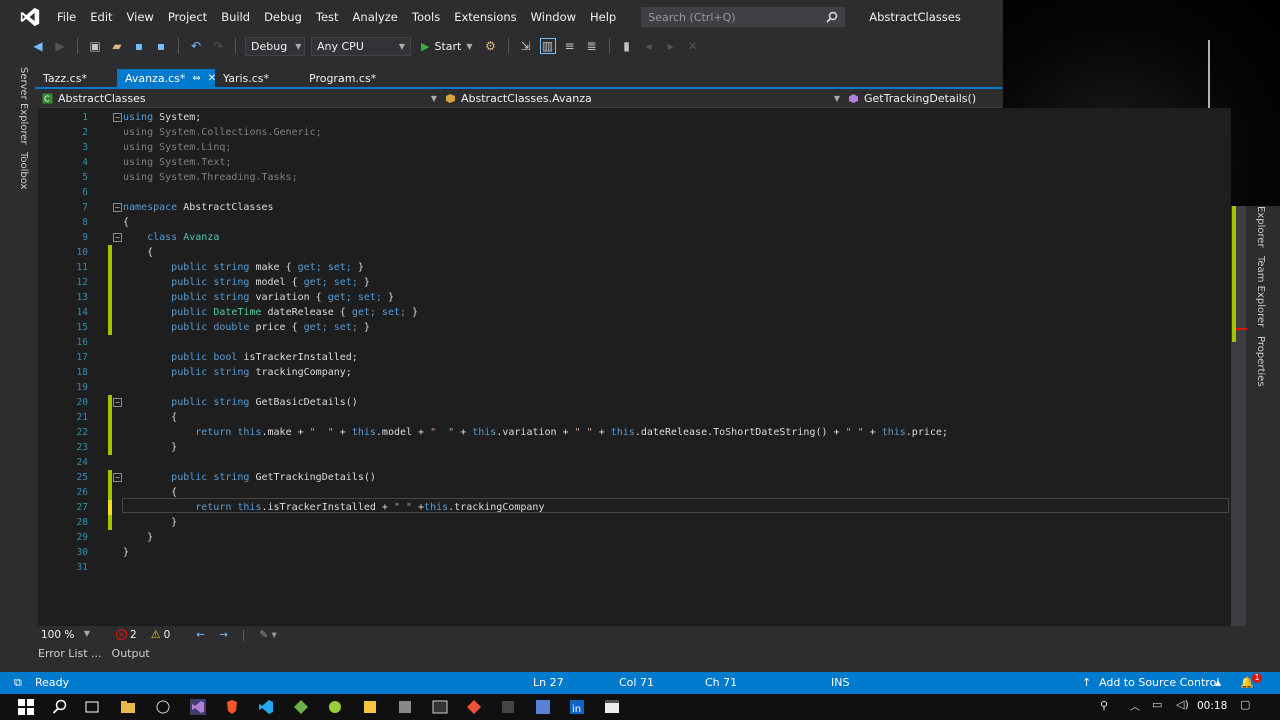 The height and width of the screenshot is (720, 1280). I want to click on clock-app-icon, so click(163, 707).